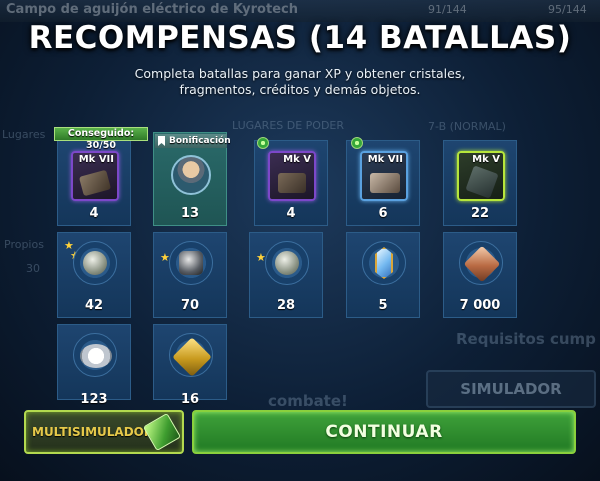  I want to click on background-ghost-30: 30, so click(33, 268).